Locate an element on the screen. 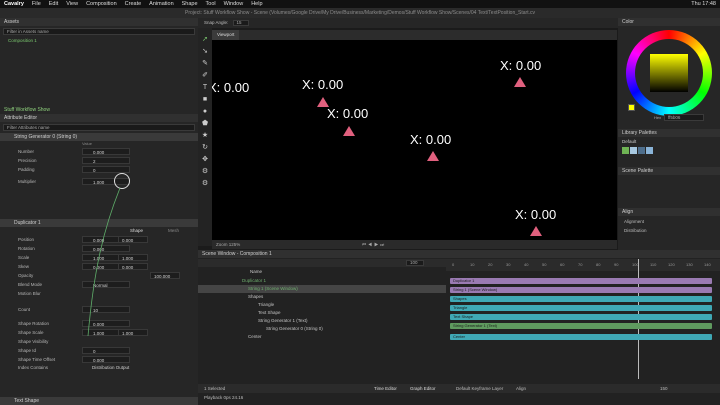 This screenshot has width=720, height=405. rectangle-tool-icon: ■ is located at coordinates (205, 100).